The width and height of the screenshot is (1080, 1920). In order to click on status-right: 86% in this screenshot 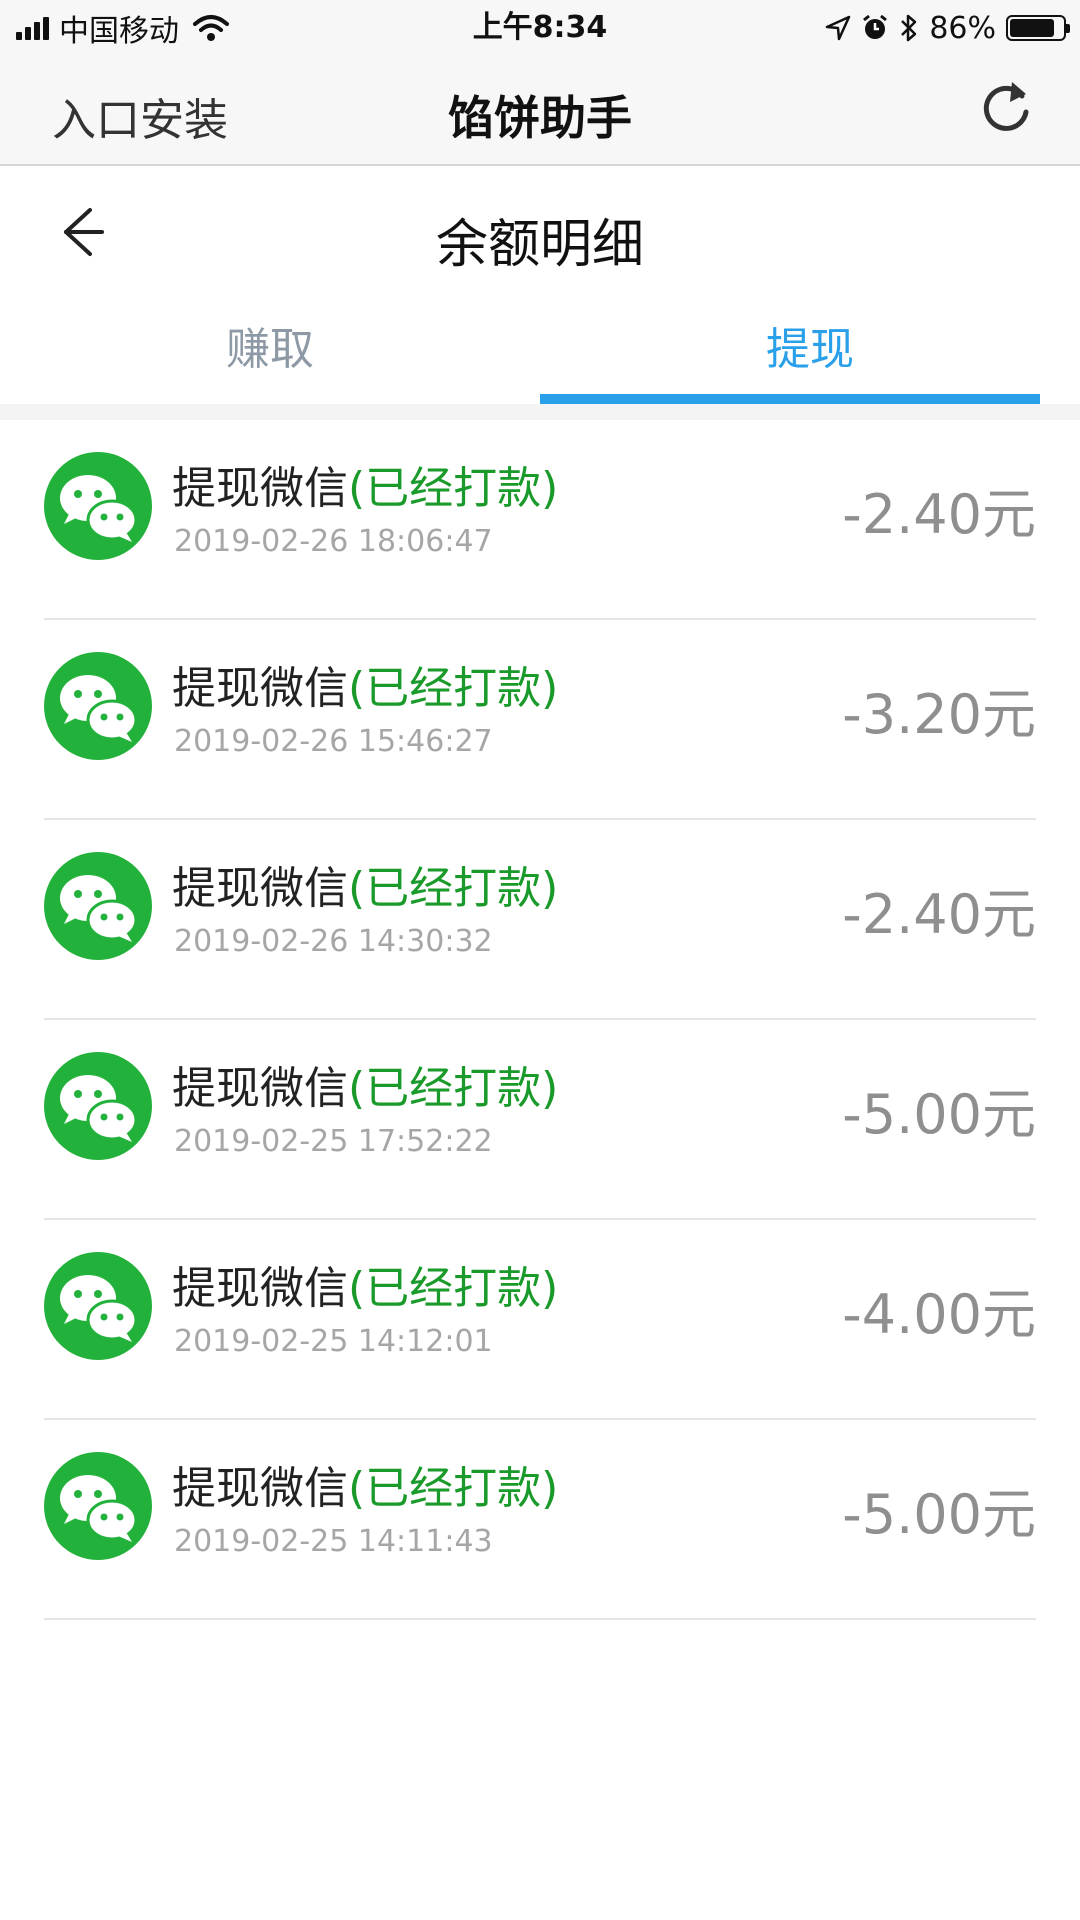, I will do `click(947, 28)`.